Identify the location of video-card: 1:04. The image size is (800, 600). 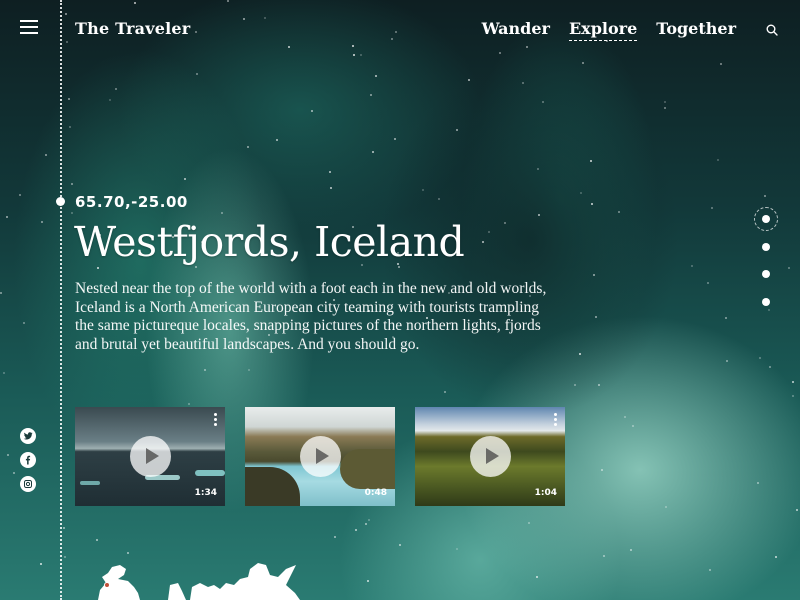
(490, 456).